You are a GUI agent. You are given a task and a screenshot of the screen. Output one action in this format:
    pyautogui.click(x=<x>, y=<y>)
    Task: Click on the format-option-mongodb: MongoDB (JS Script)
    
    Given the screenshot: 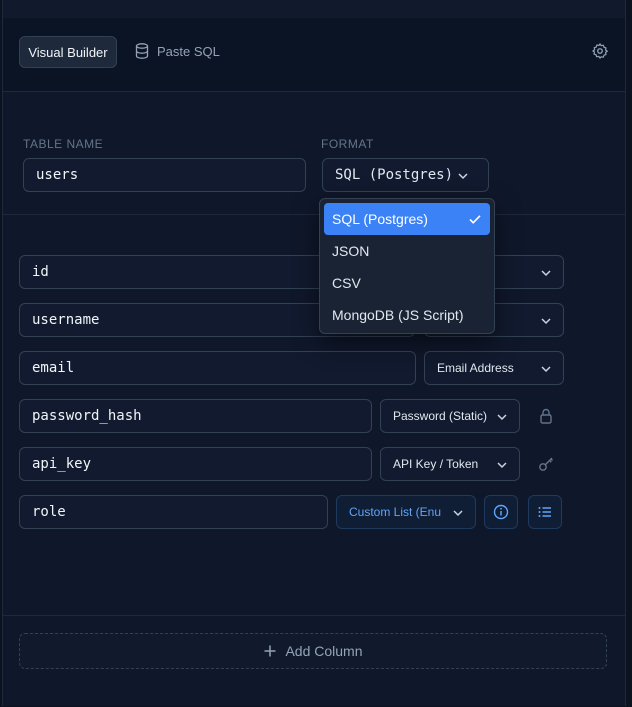 What is the action you would take?
    pyautogui.click(x=407, y=315)
    